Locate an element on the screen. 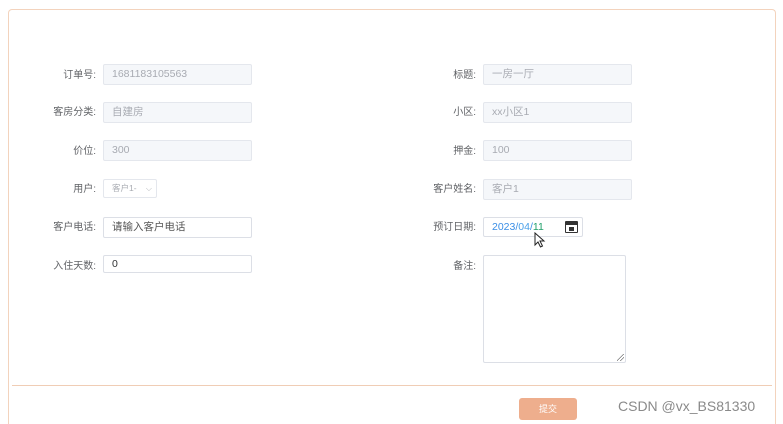  chevron-down-icon: ⌵ is located at coordinates (148, 188).